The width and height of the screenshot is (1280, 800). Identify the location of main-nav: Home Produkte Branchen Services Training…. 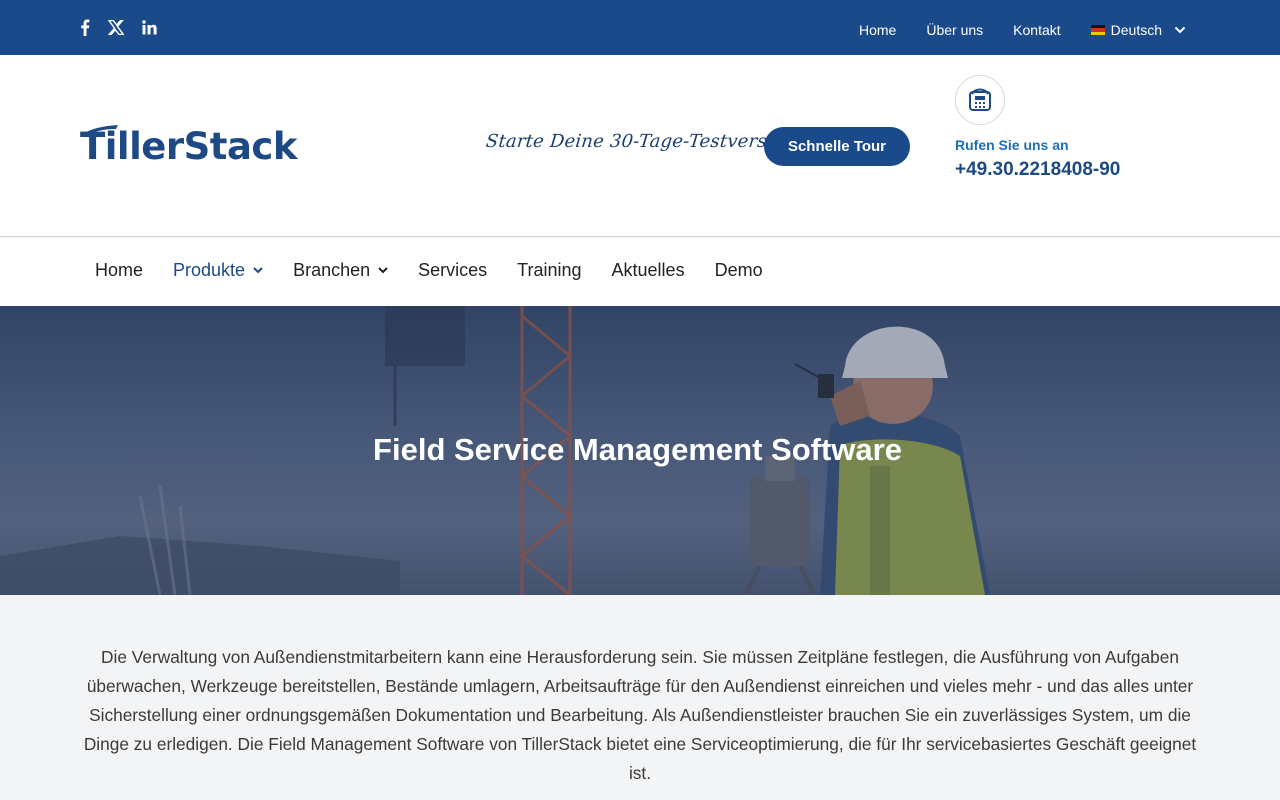
(640, 272).